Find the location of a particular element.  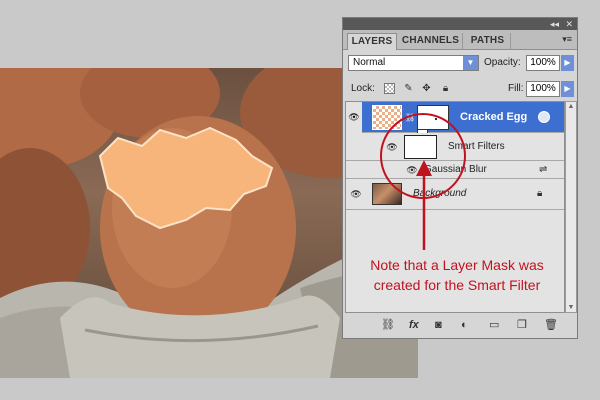

layer-name: Cracked Egg is located at coordinates (493, 117).